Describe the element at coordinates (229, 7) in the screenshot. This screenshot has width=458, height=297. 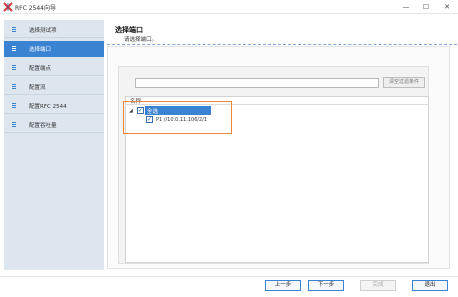
I see `window-titlebar: RFC 2544向导 — ☐ ✕` at that location.